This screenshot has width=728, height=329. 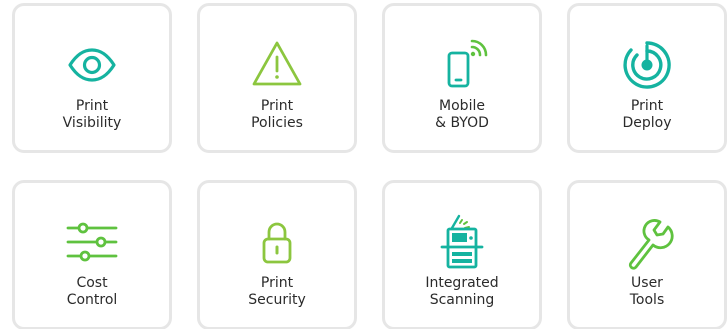 I want to click on tile-label: Print Security, so click(x=277, y=292).